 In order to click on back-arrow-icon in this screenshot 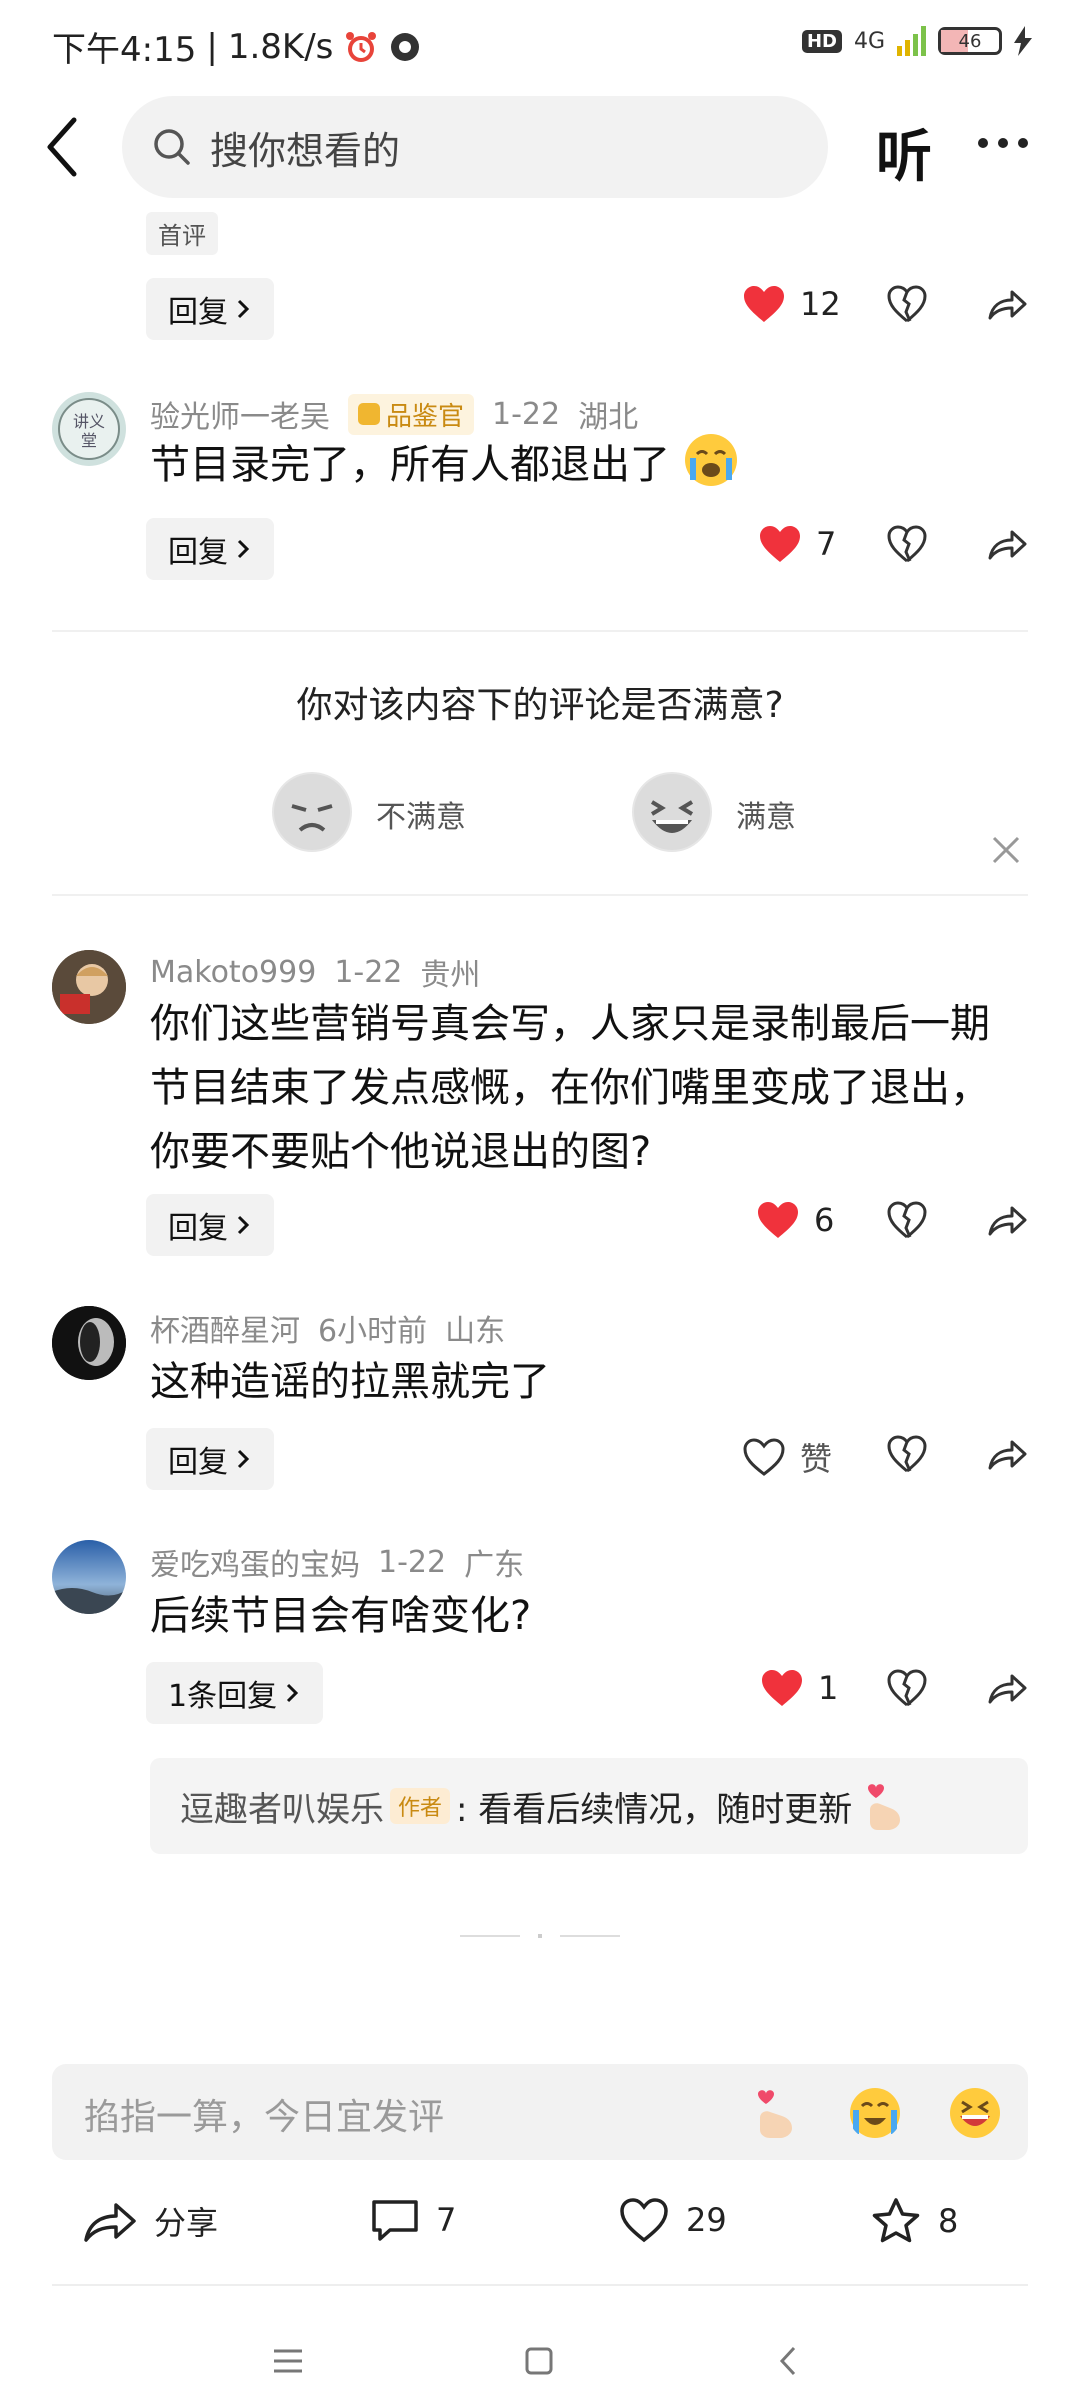, I will do `click(65, 147)`.